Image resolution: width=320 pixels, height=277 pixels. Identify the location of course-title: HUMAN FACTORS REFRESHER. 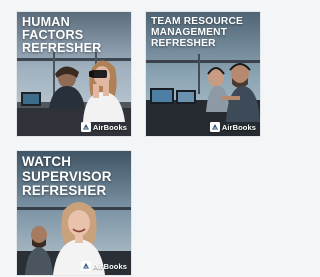
(62, 35).